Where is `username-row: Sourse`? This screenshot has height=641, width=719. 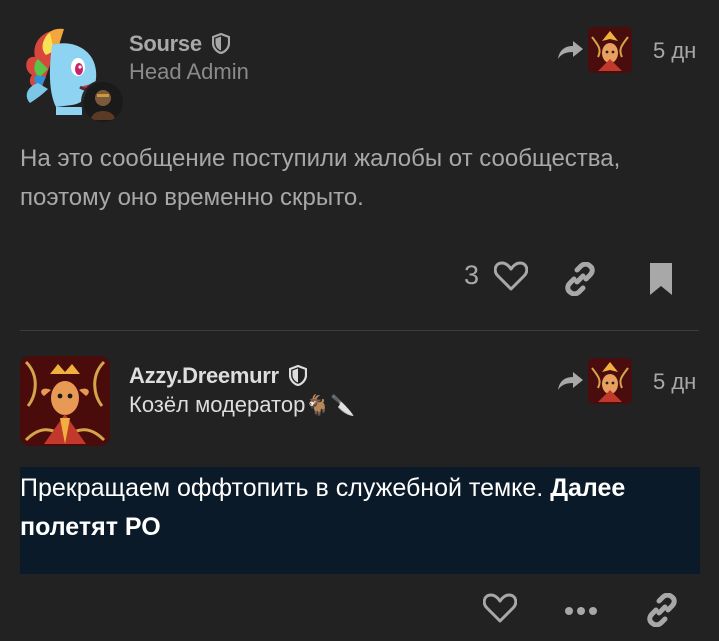
username-row: Sourse is located at coordinates (179, 44).